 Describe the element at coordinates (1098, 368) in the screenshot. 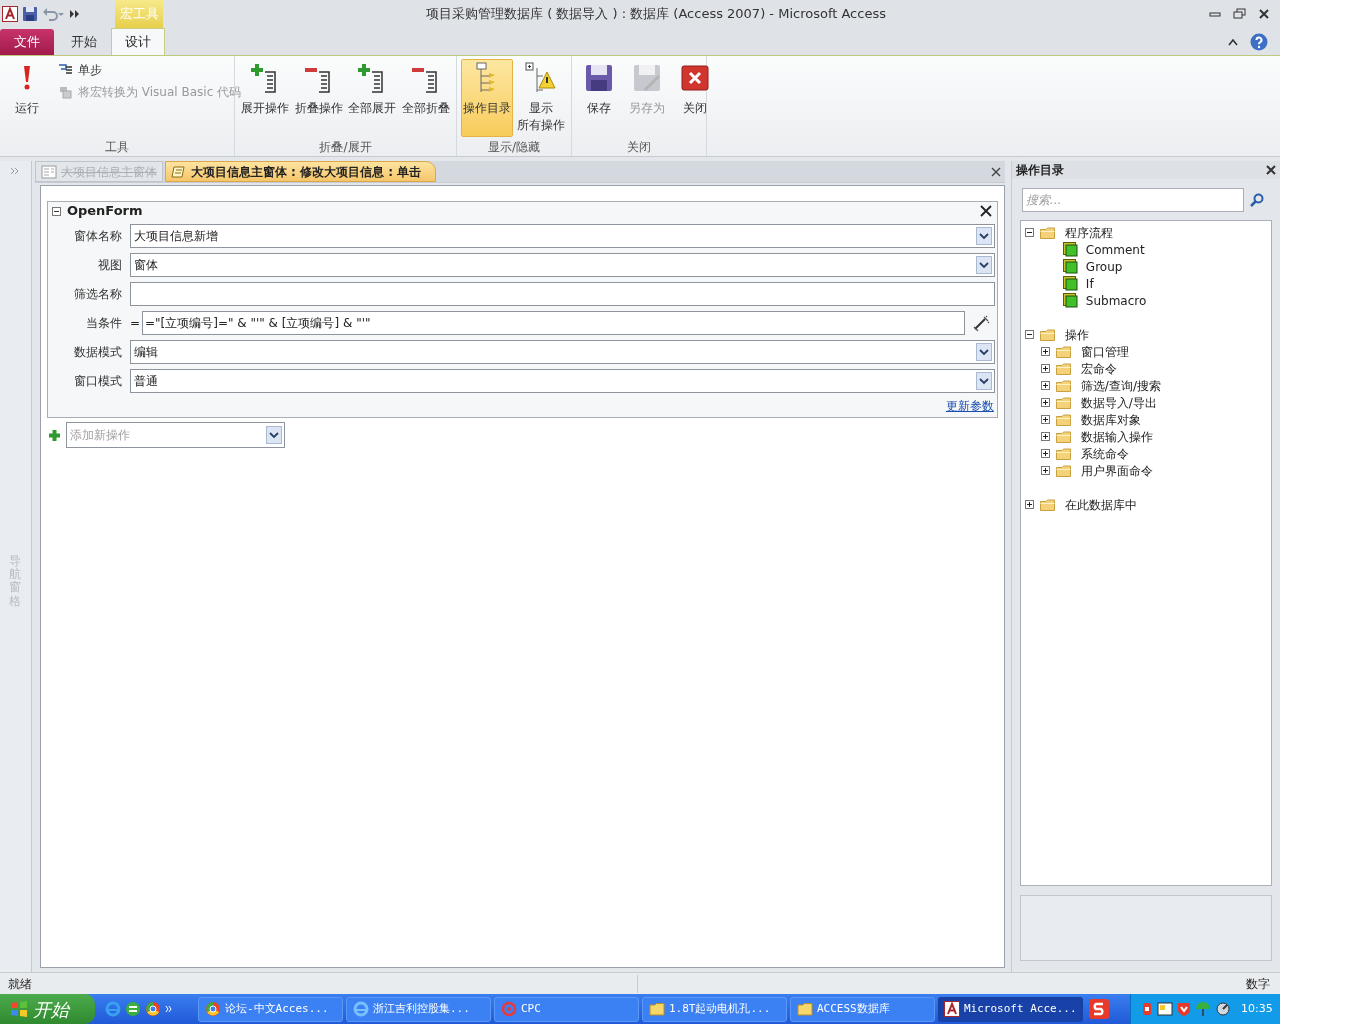

I see `tree-item: 宏命令` at that location.